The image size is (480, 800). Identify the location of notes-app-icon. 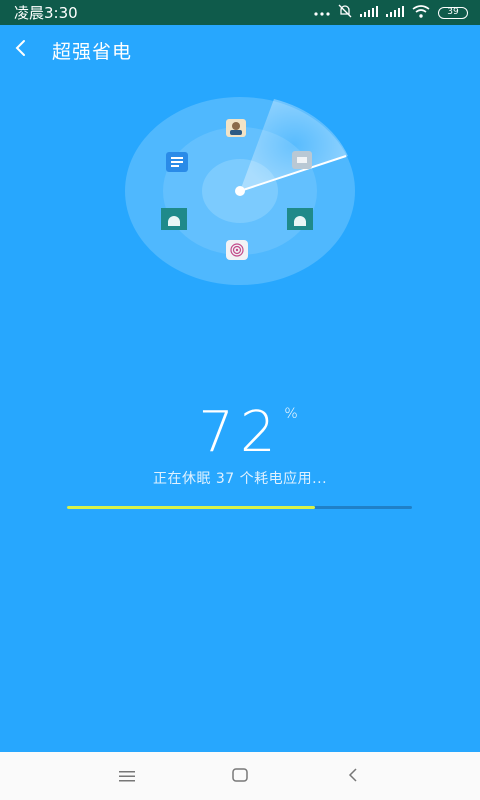
(177, 162).